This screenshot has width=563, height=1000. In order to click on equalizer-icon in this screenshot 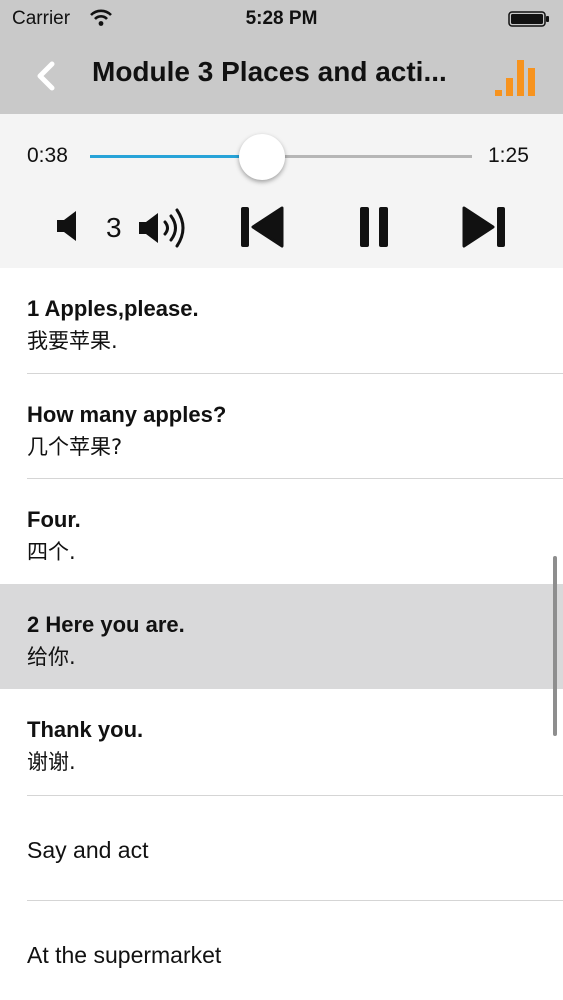, I will do `click(515, 77)`.